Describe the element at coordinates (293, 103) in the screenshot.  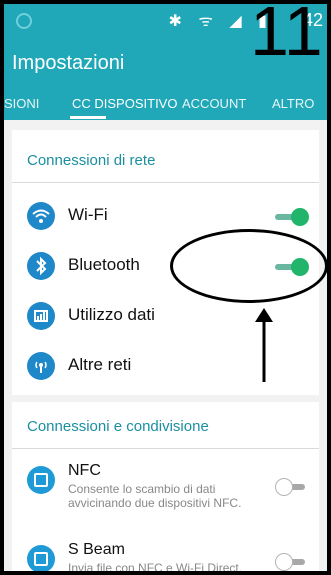
I see `tab-other: ALTRO` at that location.